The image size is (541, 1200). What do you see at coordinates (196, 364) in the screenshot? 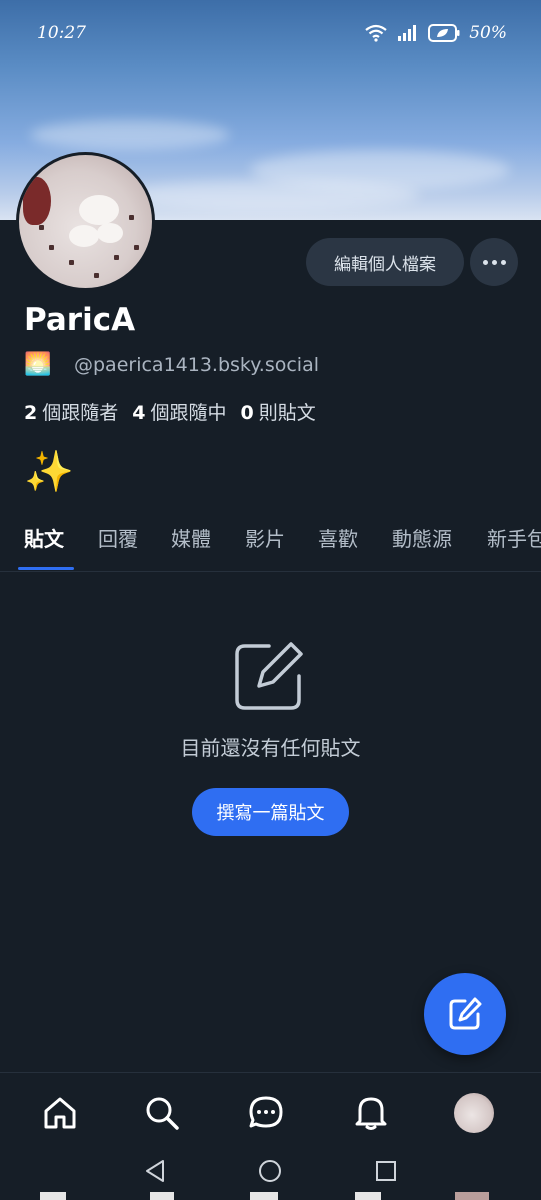
I see `profile-handle: @paerica1413.bsky.social` at bounding box center [196, 364].